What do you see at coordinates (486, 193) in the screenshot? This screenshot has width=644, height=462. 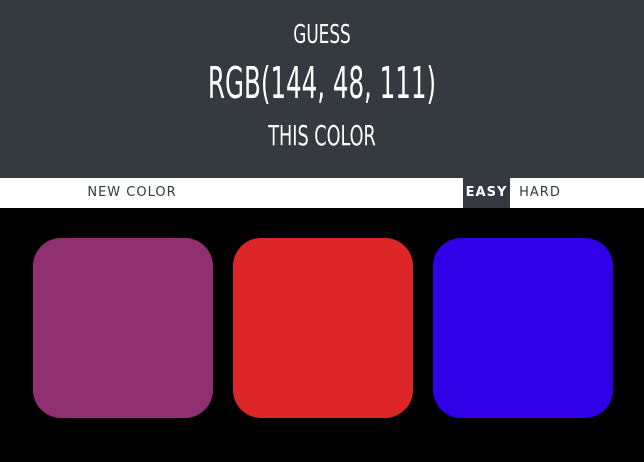 I see `easy-mode-button: EASY` at bounding box center [486, 193].